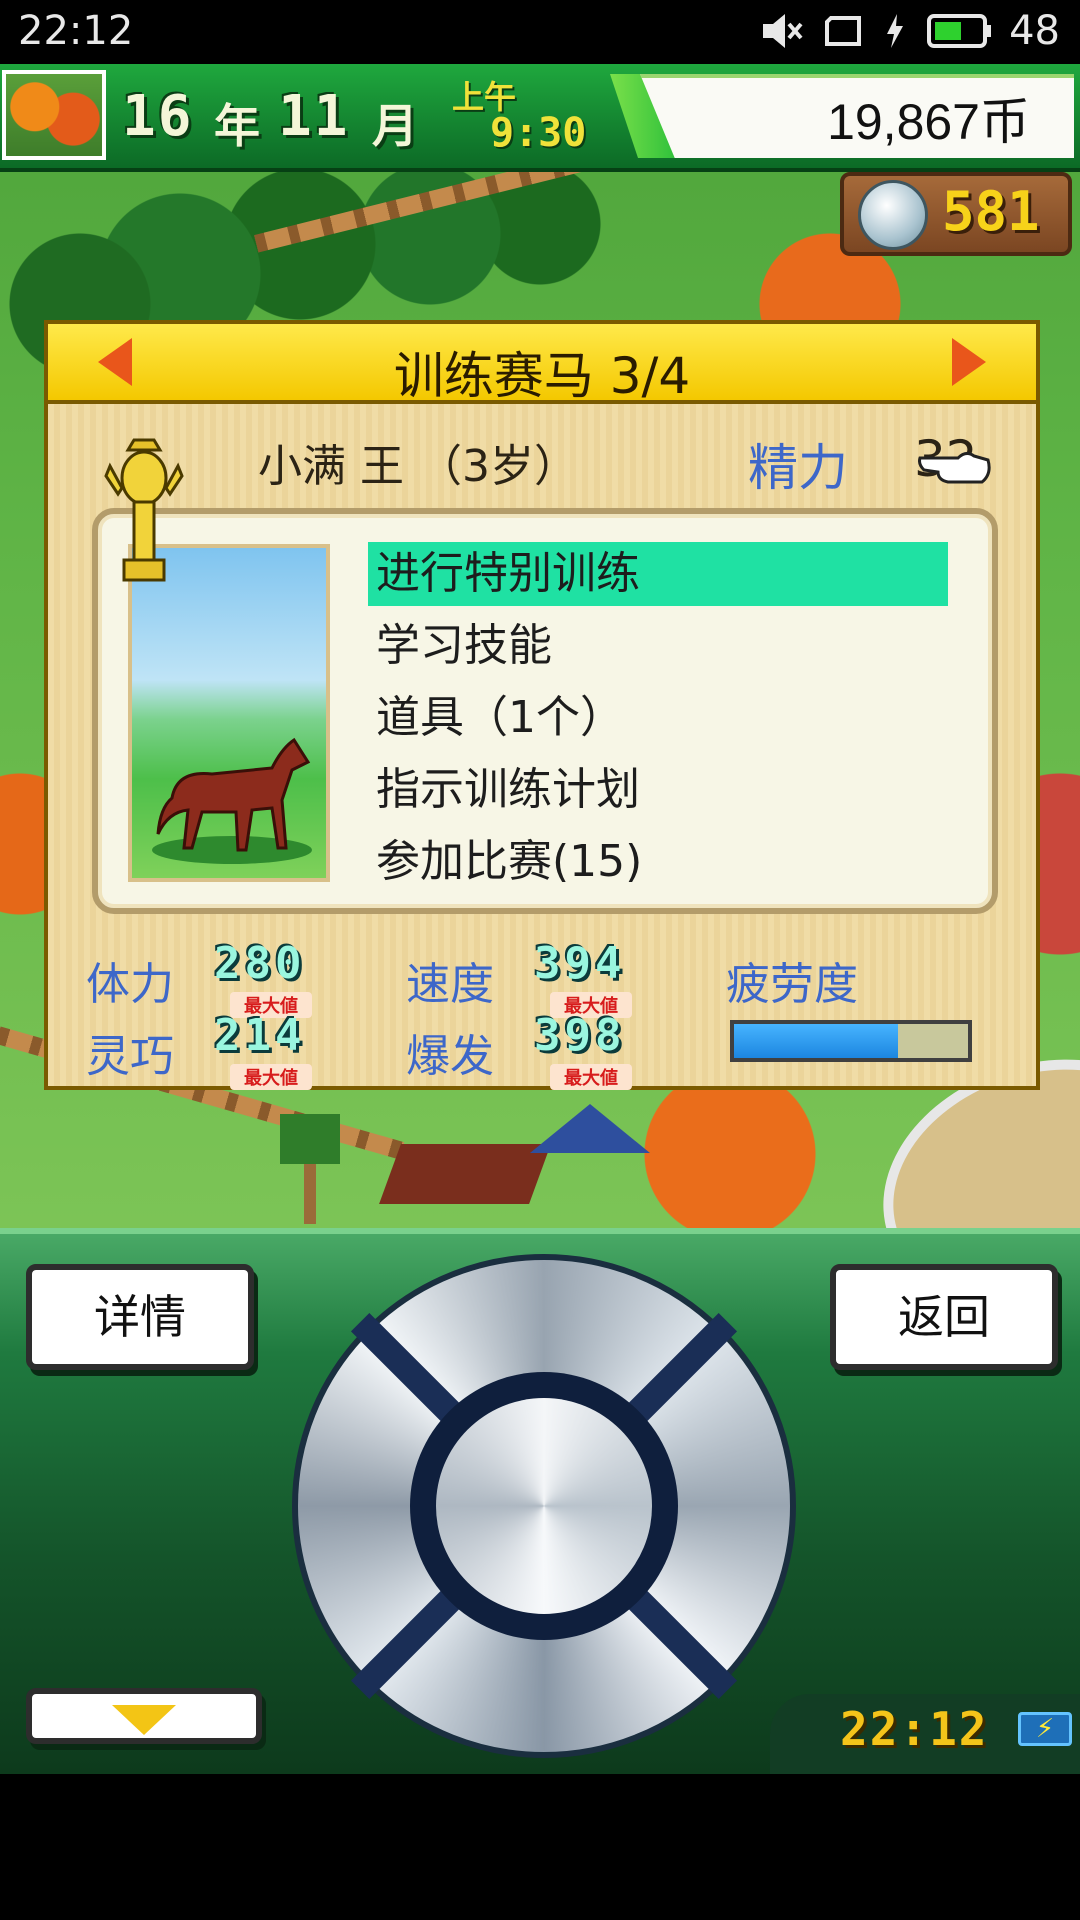 Image resolution: width=1080 pixels, height=1920 pixels. What do you see at coordinates (969, 362) in the screenshot?
I see `arrow-right-icon` at bounding box center [969, 362].